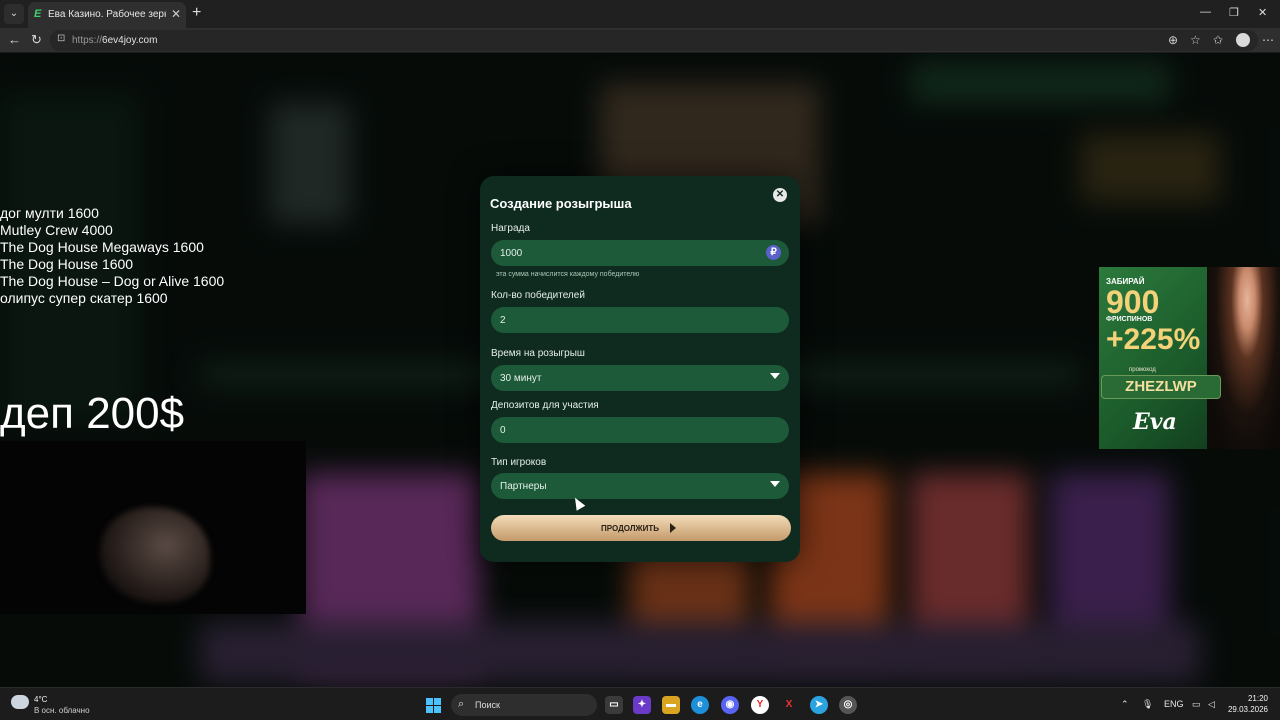 The width and height of the screenshot is (1280, 720). Describe the element at coordinates (1211, 704) in the screenshot. I see `volume-icon: ◁` at that location.